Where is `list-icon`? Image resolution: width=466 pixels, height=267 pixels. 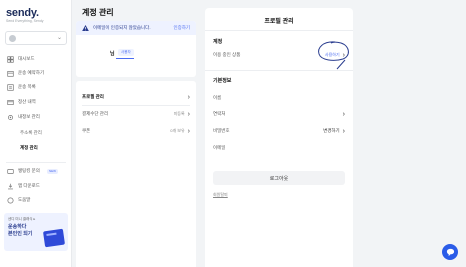
list-icon is located at coordinates (10, 87).